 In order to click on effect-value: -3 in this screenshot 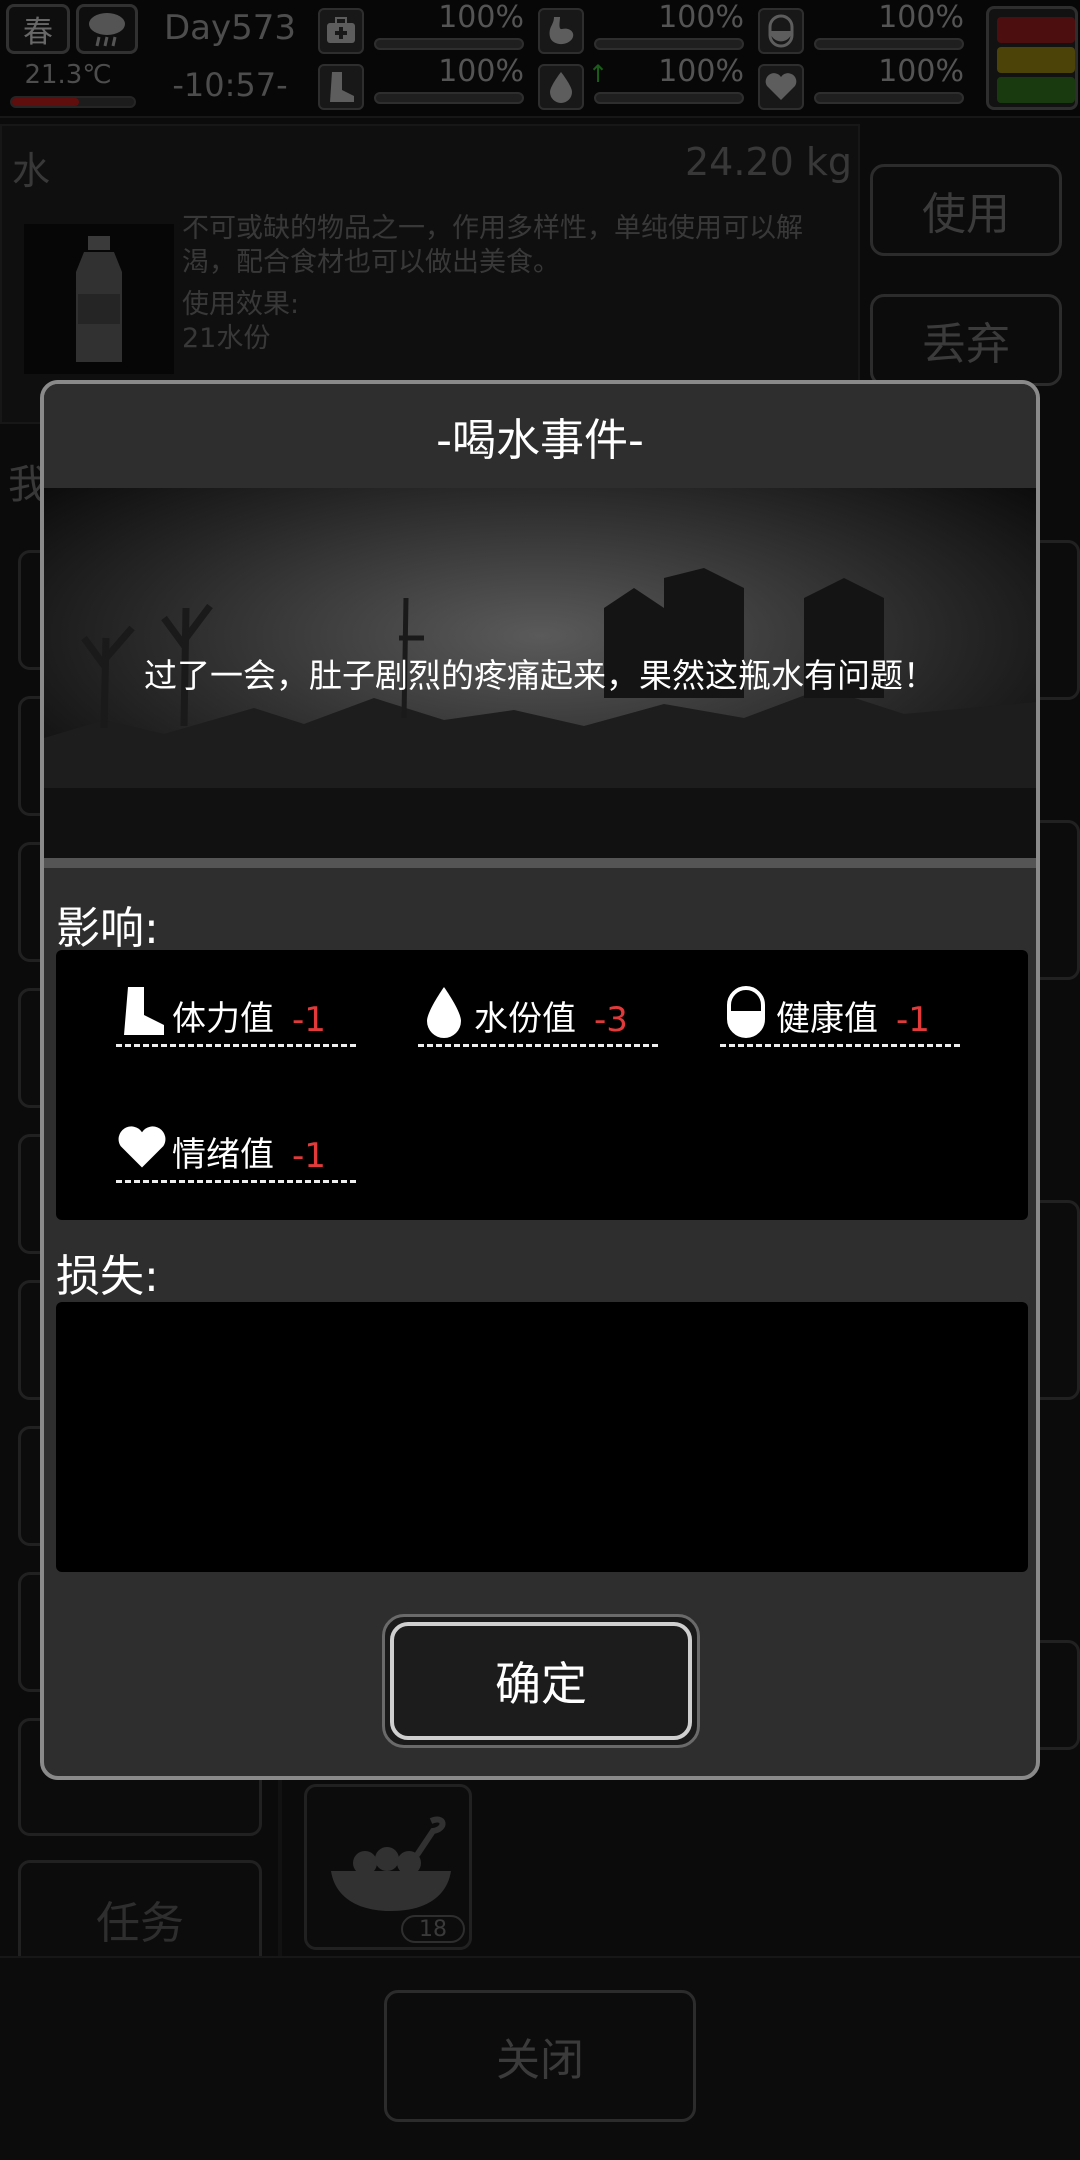, I will do `click(611, 1020)`.